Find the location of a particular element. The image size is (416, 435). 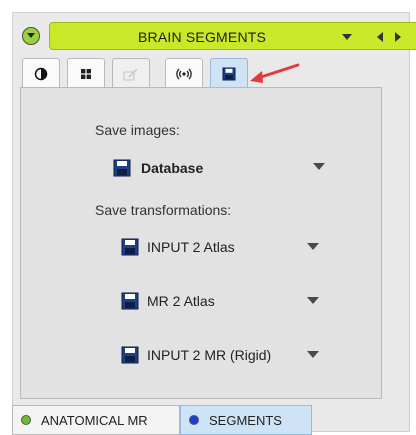

edit-icon is located at coordinates (130, 74).